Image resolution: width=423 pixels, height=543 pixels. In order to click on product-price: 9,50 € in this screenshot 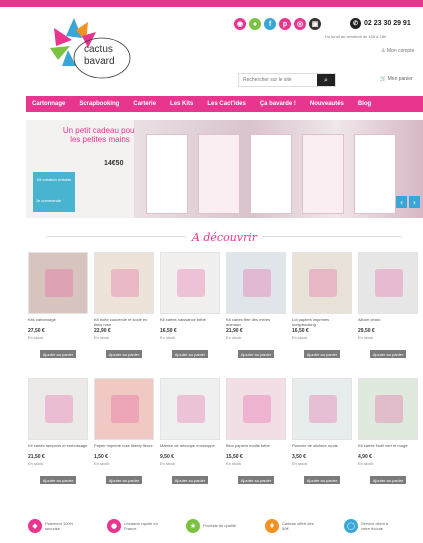, I will do `click(167, 457)`.